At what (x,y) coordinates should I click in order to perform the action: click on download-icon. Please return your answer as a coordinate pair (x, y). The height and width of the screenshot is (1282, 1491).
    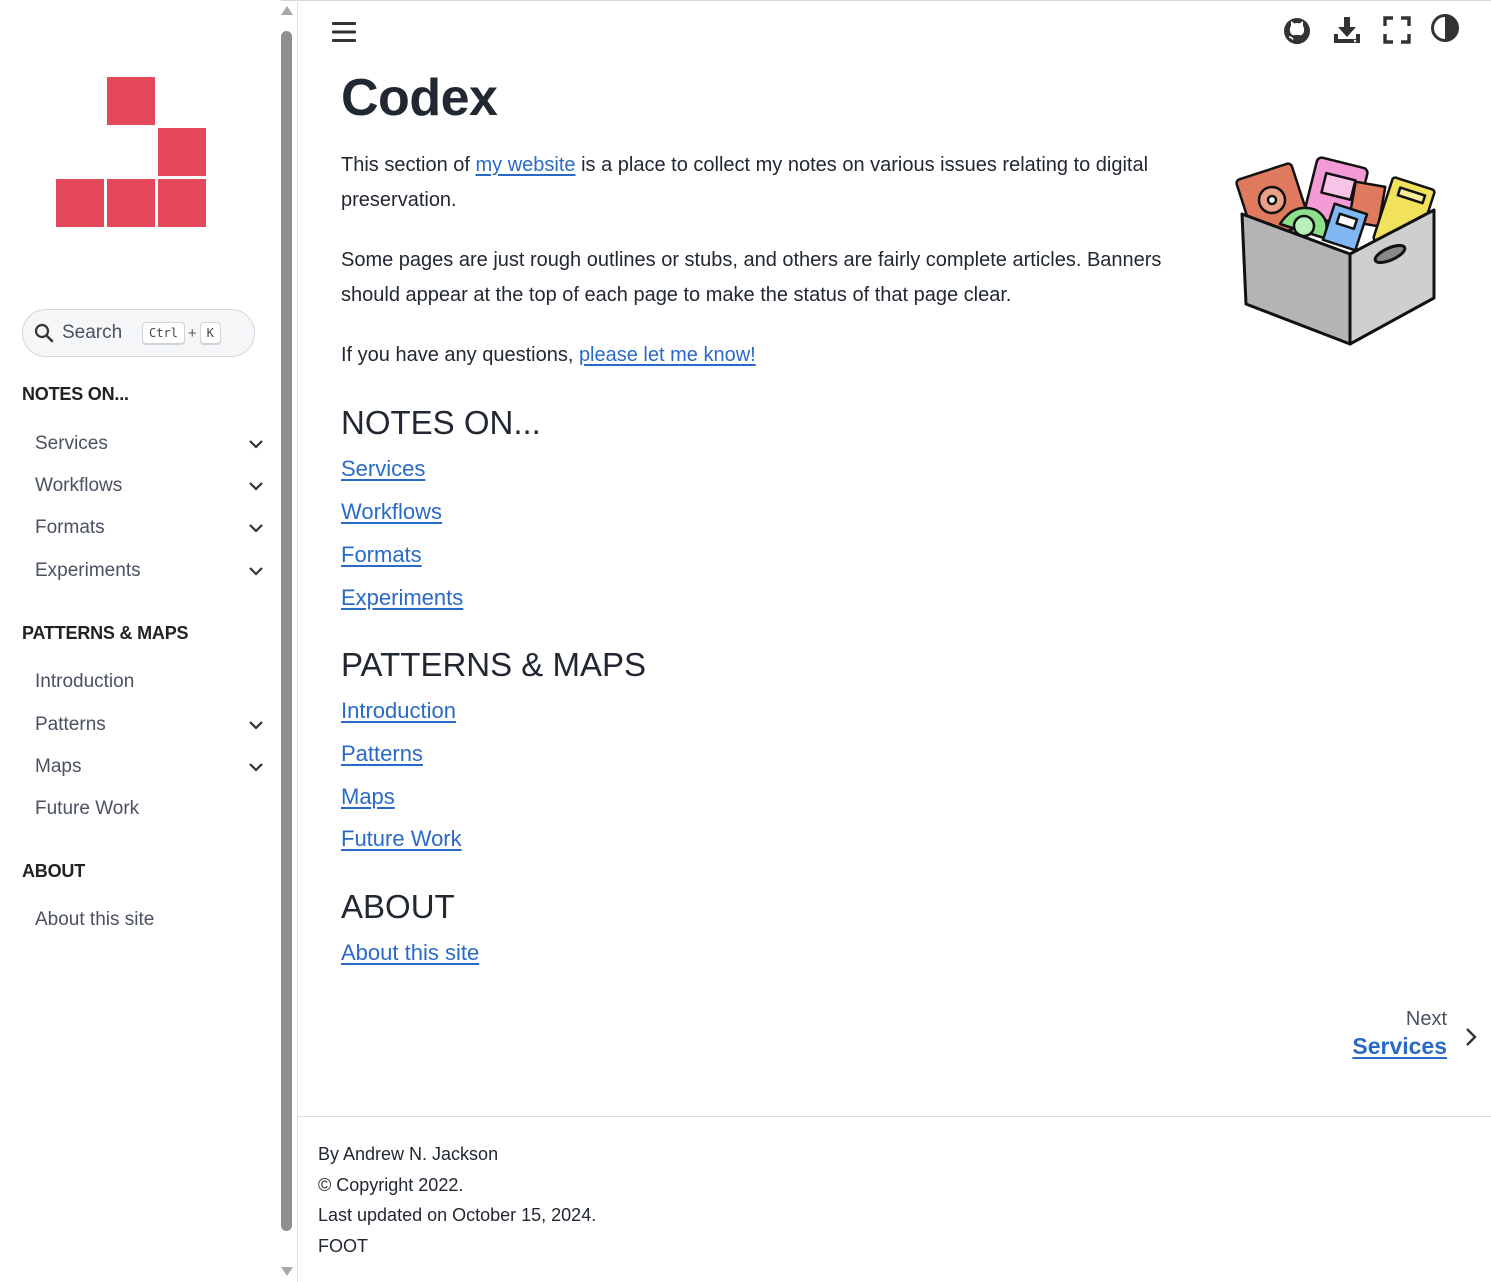
    Looking at the image, I should click on (1347, 30).